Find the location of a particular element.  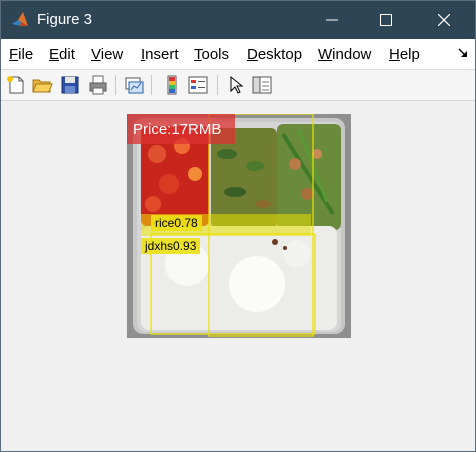

title-bar: Figure 3 is located at coordinates (238, 20).